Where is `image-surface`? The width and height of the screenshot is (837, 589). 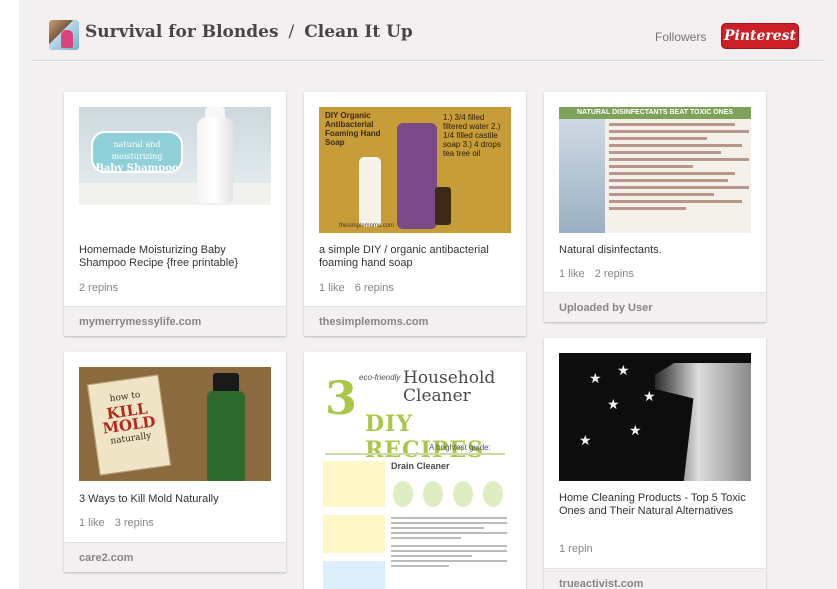
image-surface is located at coordinates (175, 194).